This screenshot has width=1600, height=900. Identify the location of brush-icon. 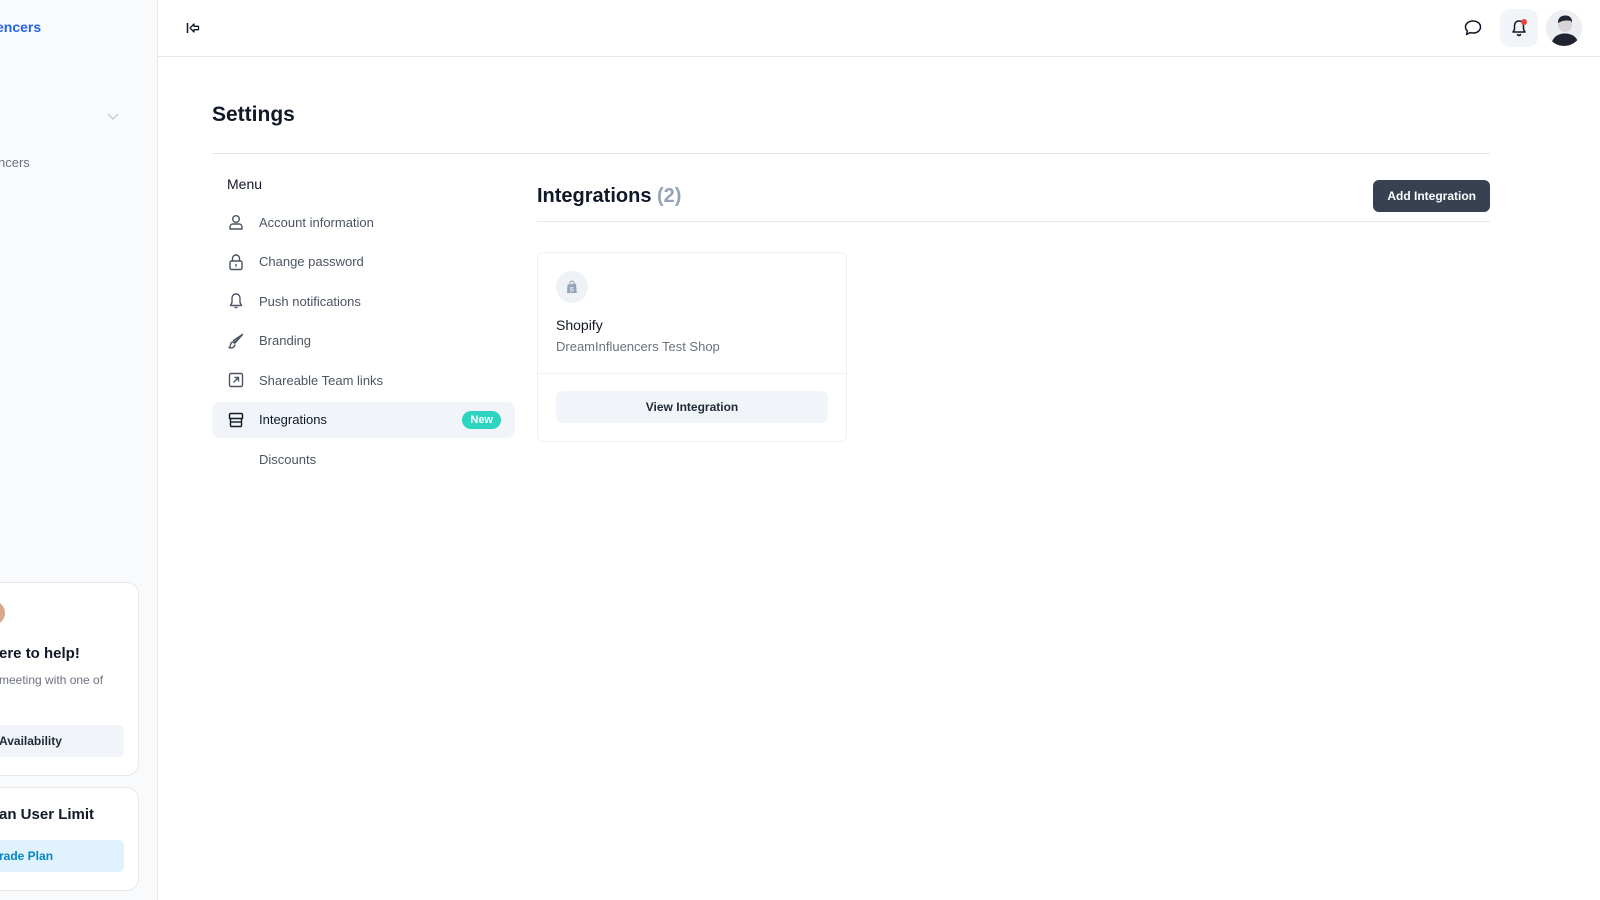
(236, 341).